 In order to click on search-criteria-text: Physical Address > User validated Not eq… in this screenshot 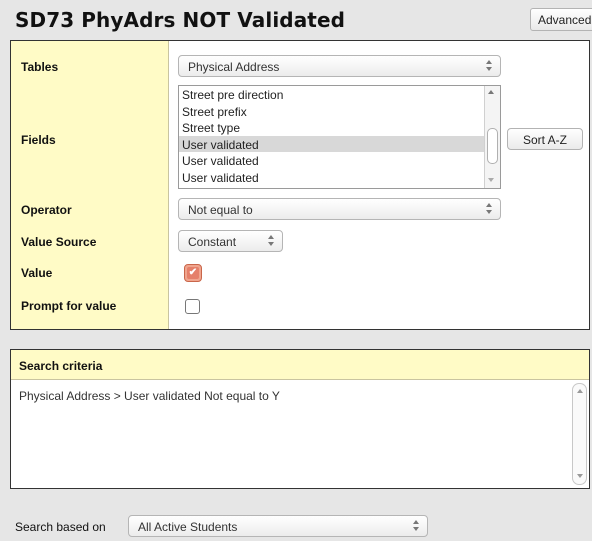, I will do `click(149, 396)`.